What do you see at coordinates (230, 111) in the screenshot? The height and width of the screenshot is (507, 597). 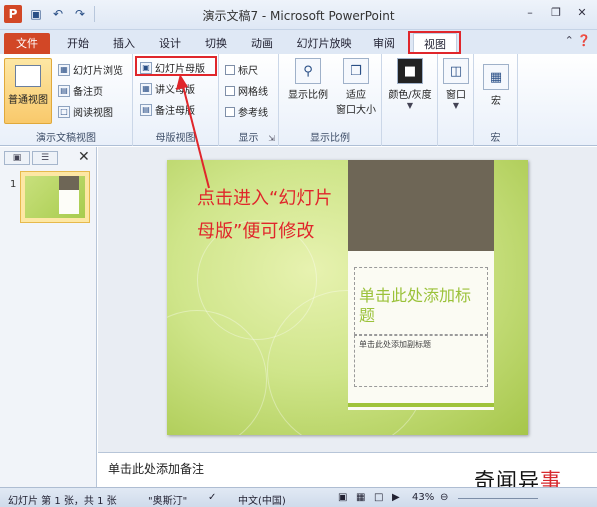 I see `guides-check-icon` at bounding box center [230, 111].